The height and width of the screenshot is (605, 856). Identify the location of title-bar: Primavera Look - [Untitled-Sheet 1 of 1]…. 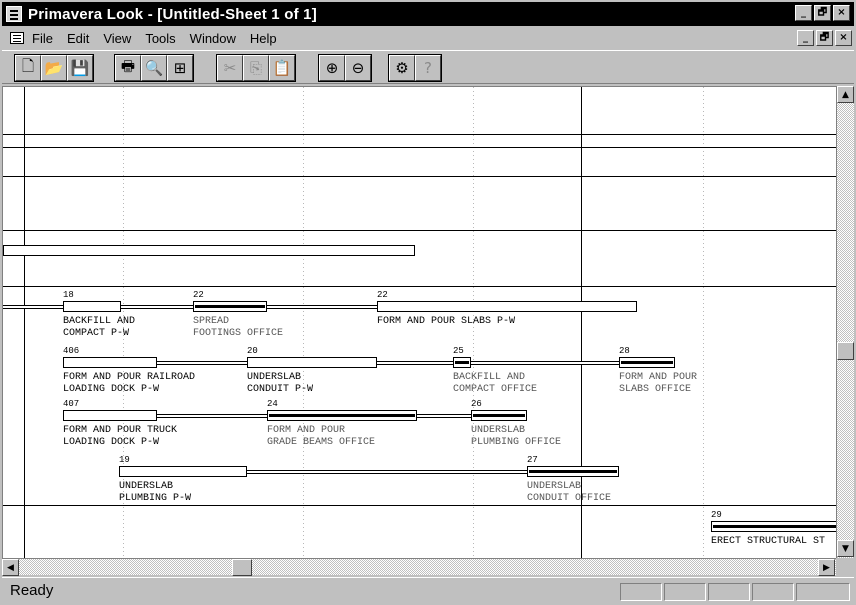
(428, 14).